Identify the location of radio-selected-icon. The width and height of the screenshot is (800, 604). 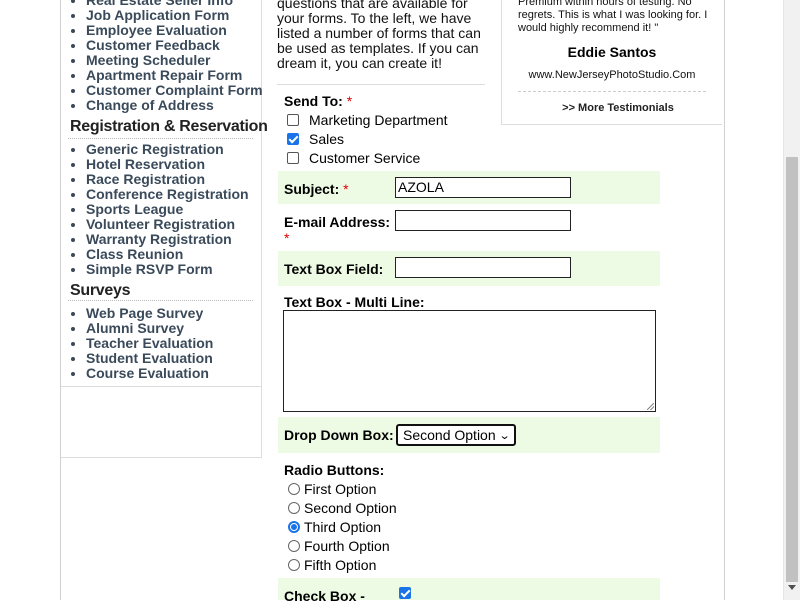
(294, 527).